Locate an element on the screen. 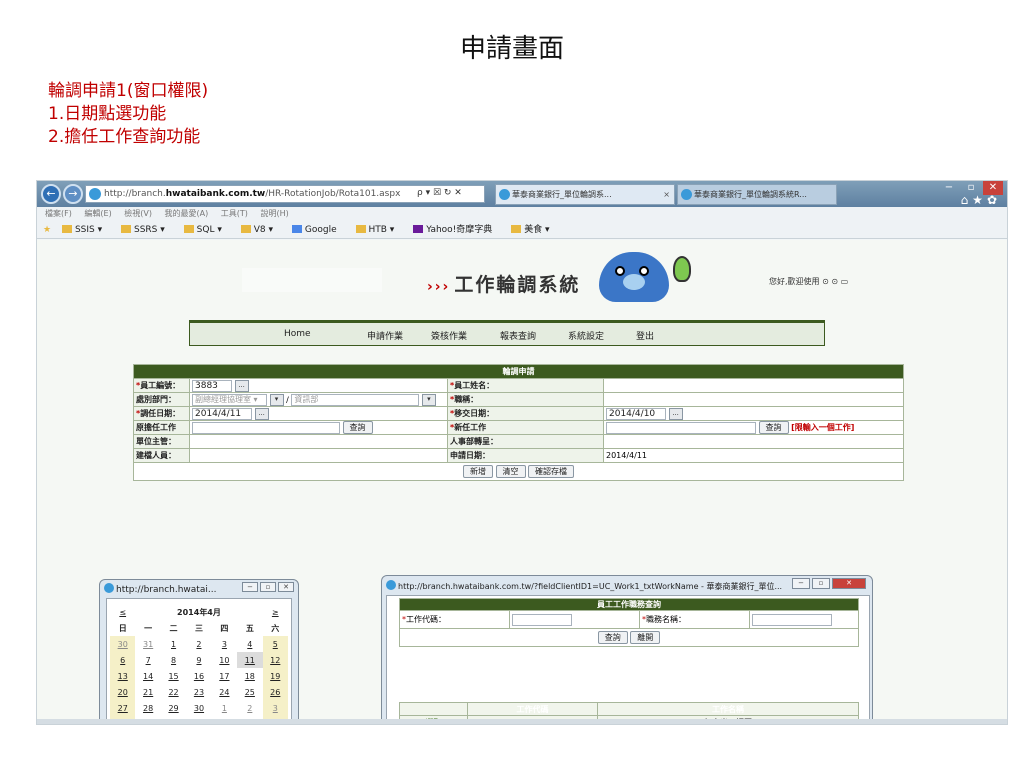 The height and width of the screenshot is (768, 1024). calendar-day: 5 is located at coordinates (275, 644).